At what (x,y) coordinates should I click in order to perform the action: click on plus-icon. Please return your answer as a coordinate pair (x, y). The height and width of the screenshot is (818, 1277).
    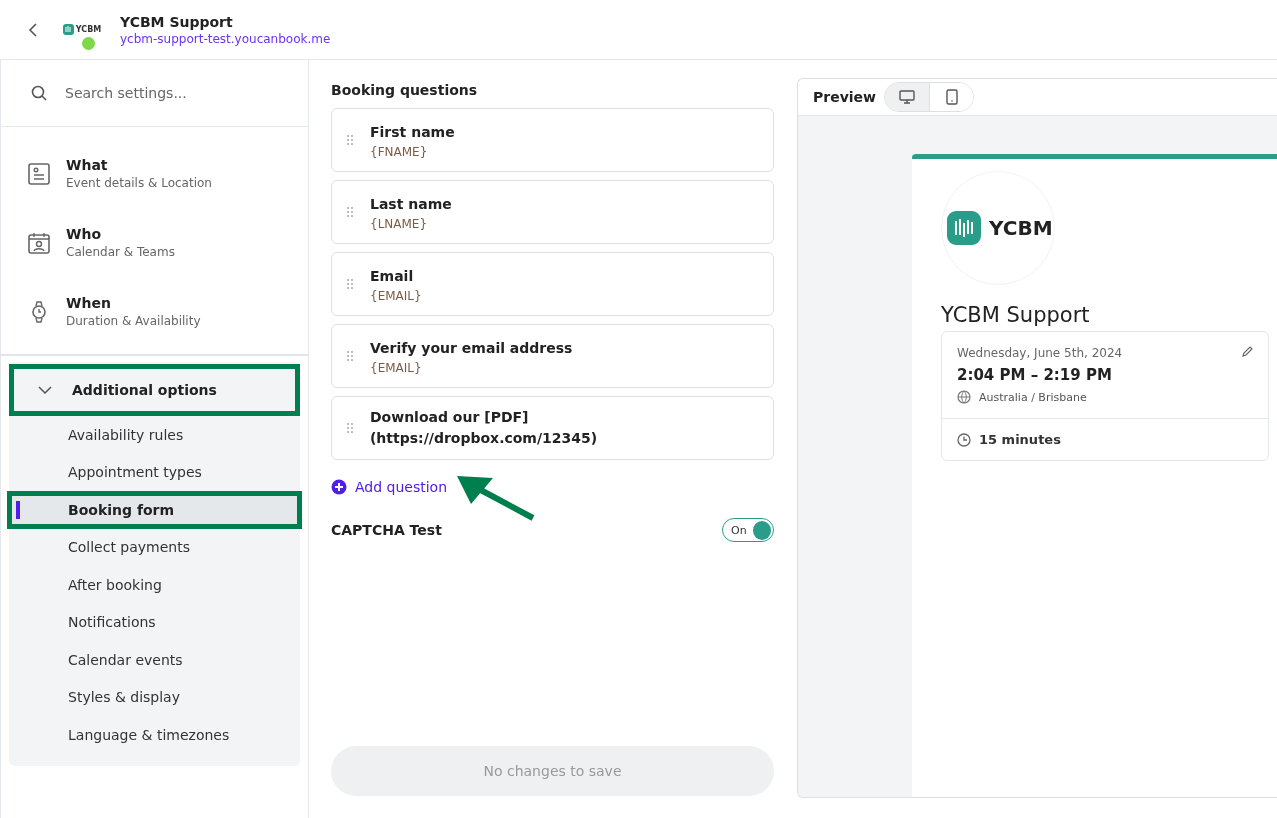
    Looking at the image, I should click on (339, 487).